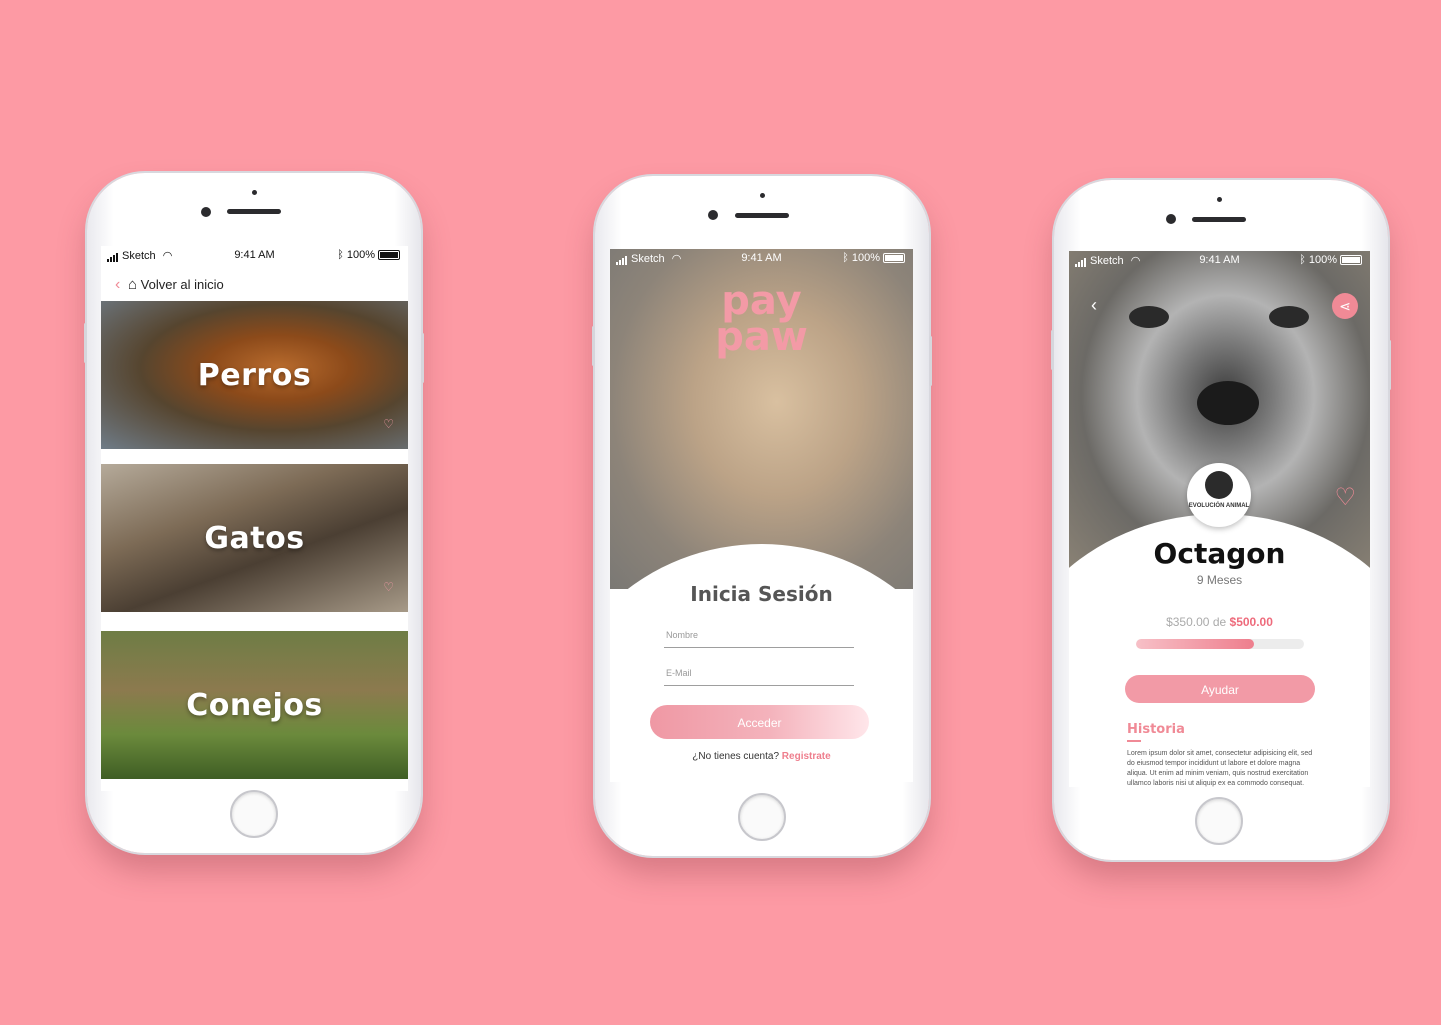 The height and width of the screenshot is (1025, 1441). I want to click on share-icon: ⋖, so click(1345, 306).